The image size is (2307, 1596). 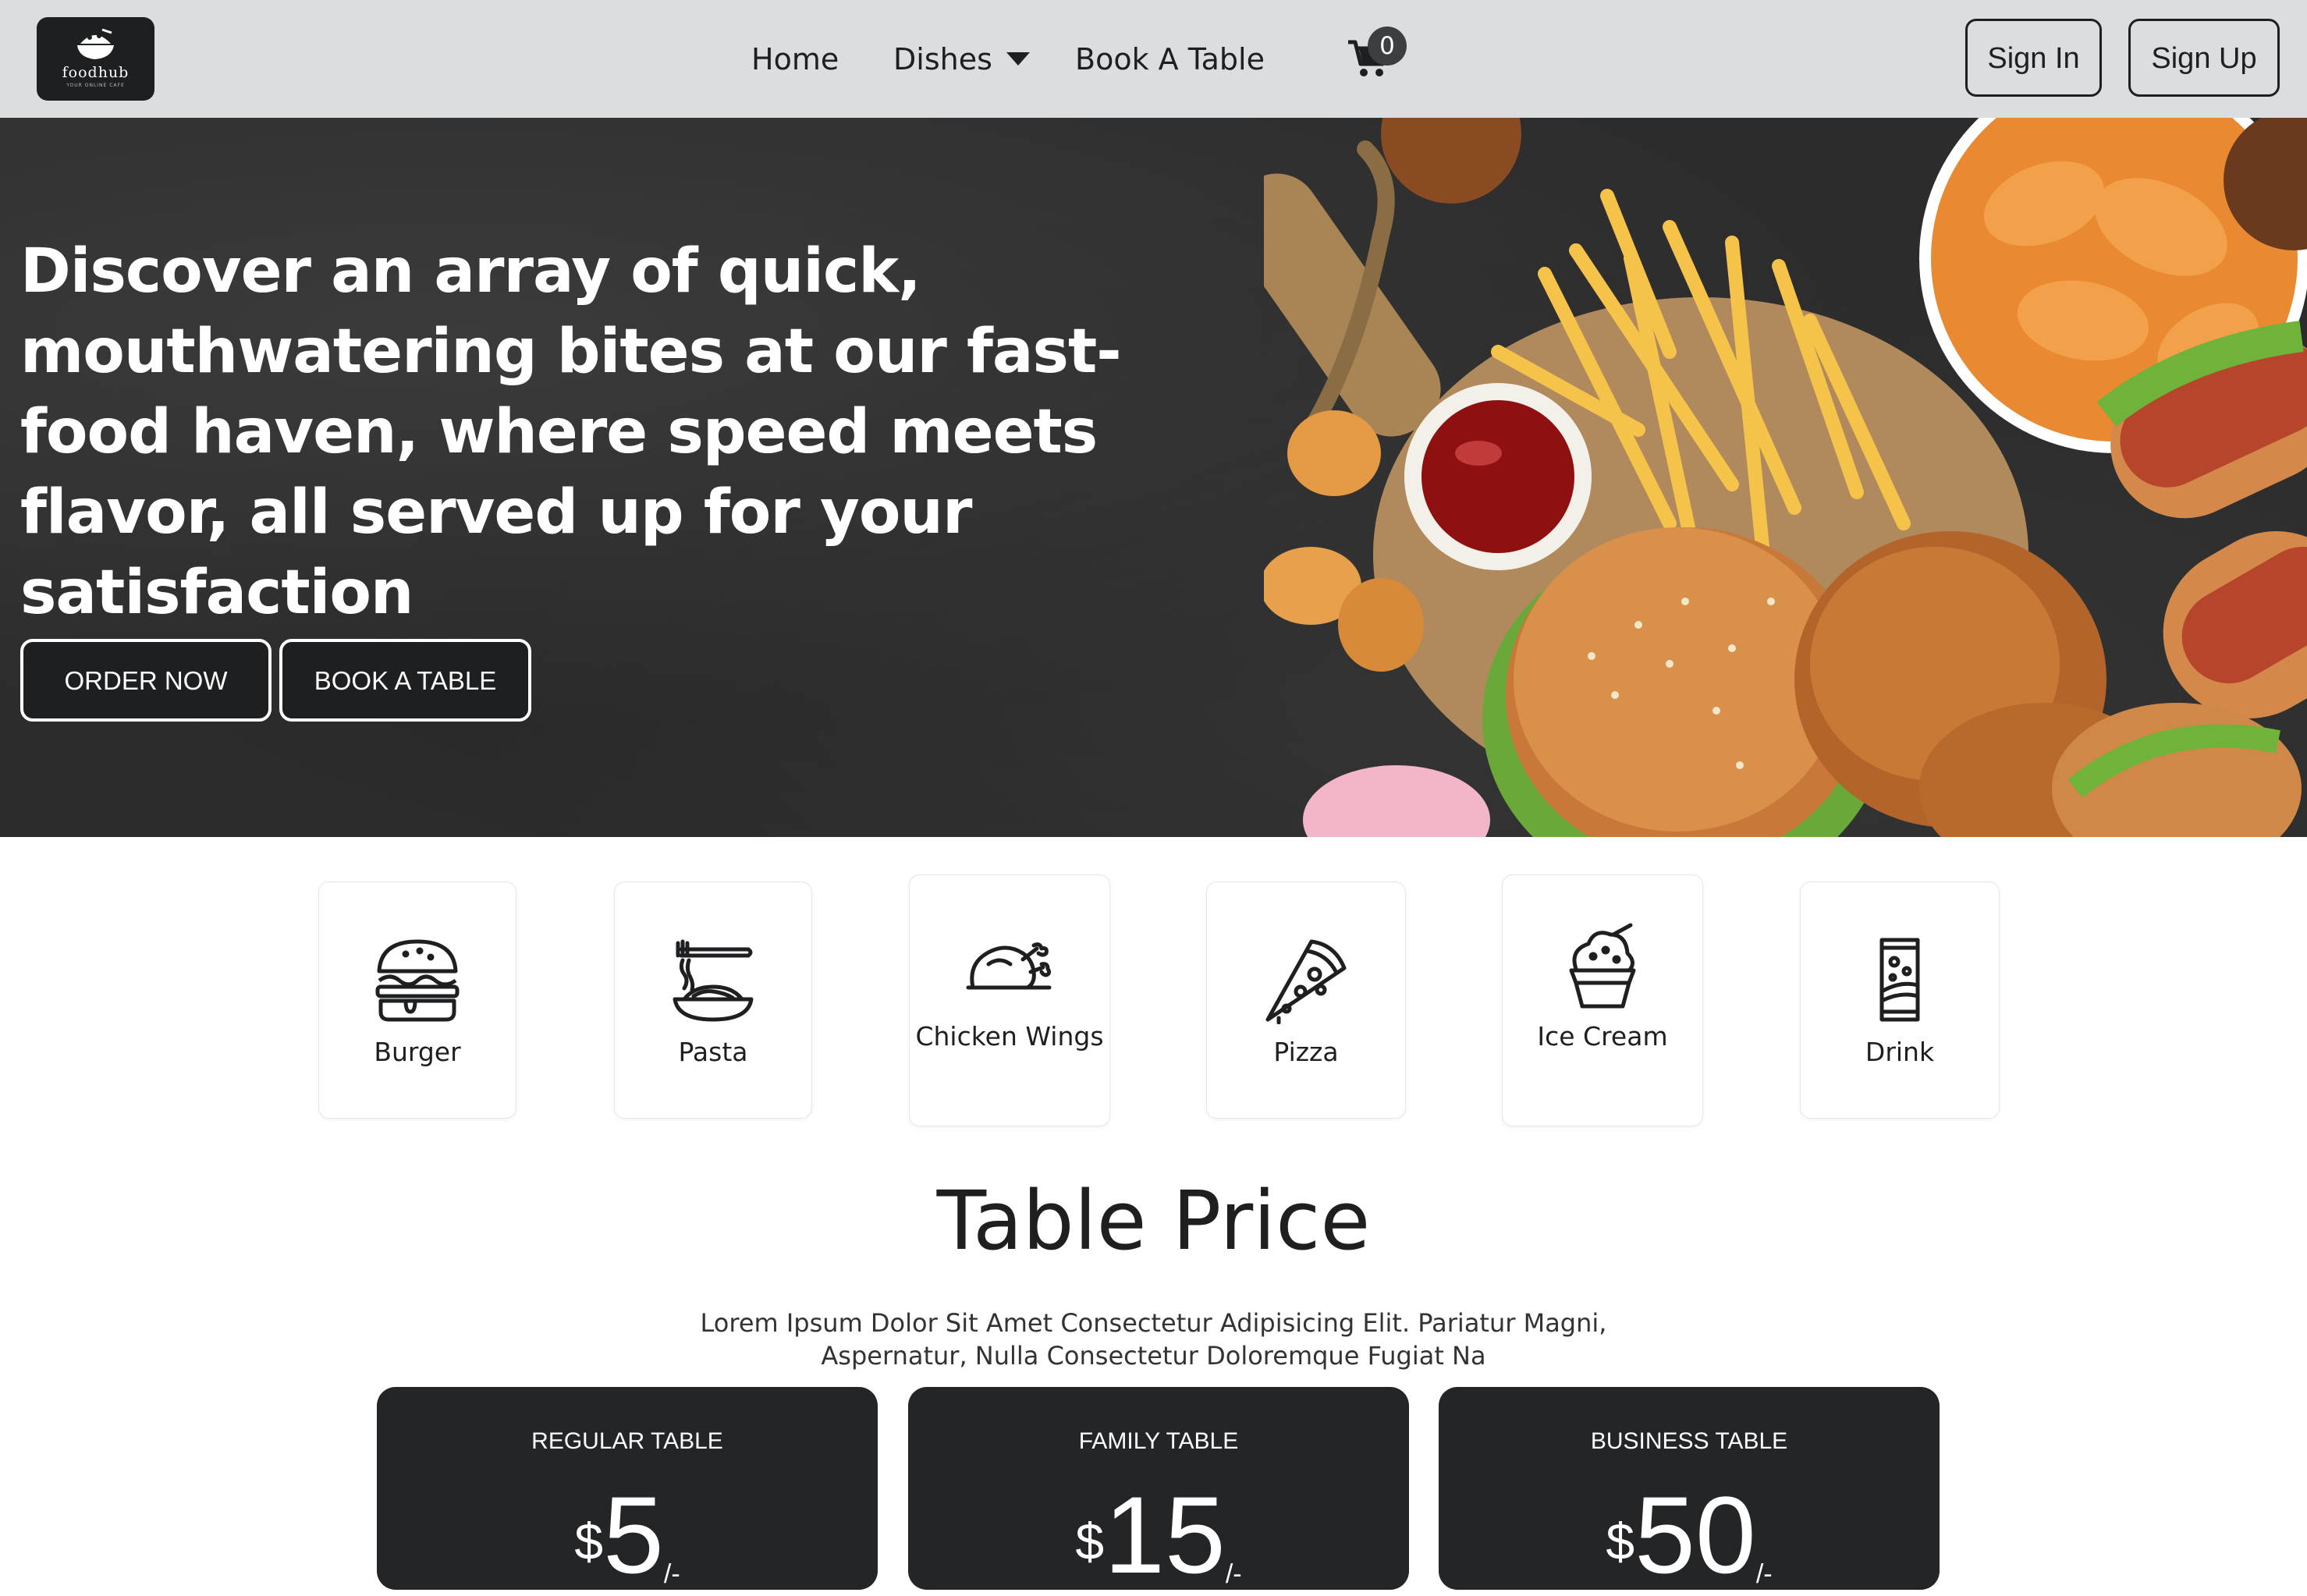 What do you see at coordinates (1602, 966) in the screenshot?
I see `ice-cream-icon` at bounding box center [1602, 966].